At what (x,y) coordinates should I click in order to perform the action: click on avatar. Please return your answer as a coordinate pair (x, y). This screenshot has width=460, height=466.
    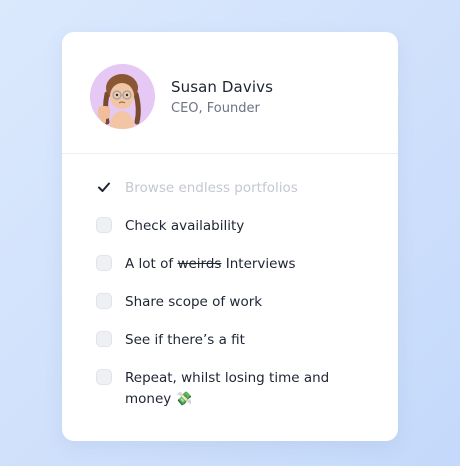
    Looking at the image, I should click on (122, 96).